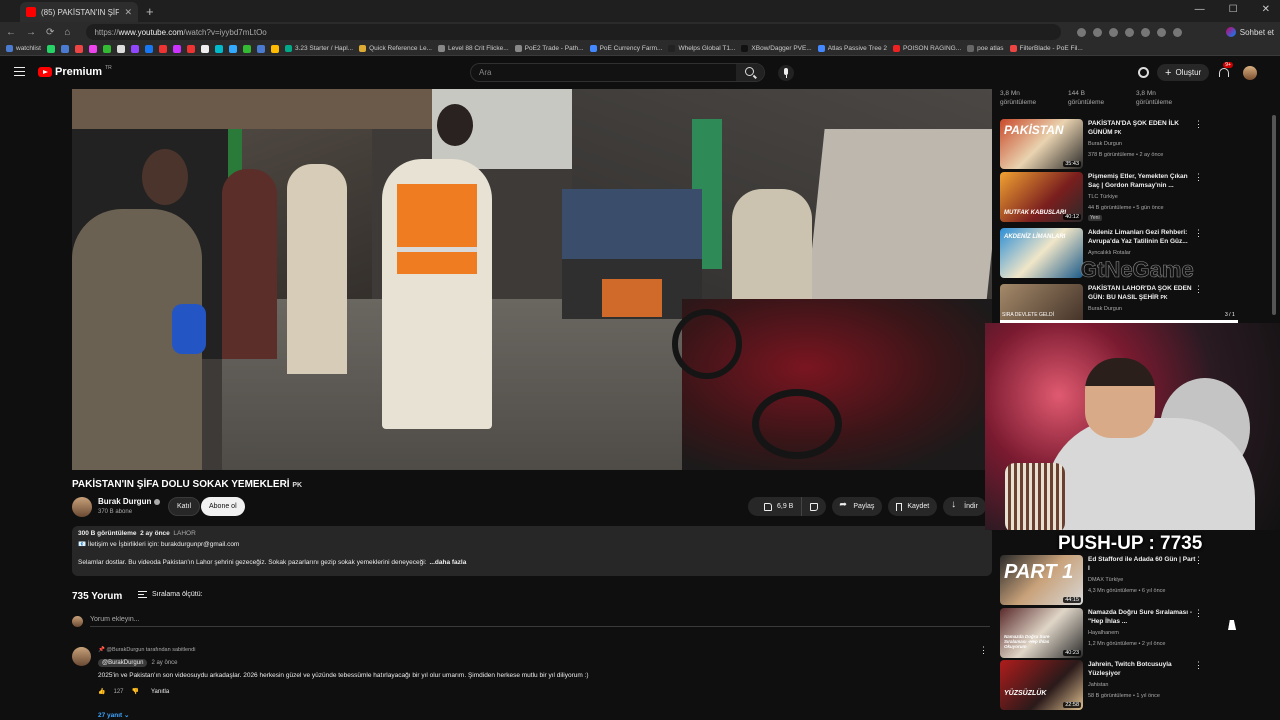 This screenshot has width=1280, height=720. I want to click on create-button: + Oluştur, so click(1183, 72).